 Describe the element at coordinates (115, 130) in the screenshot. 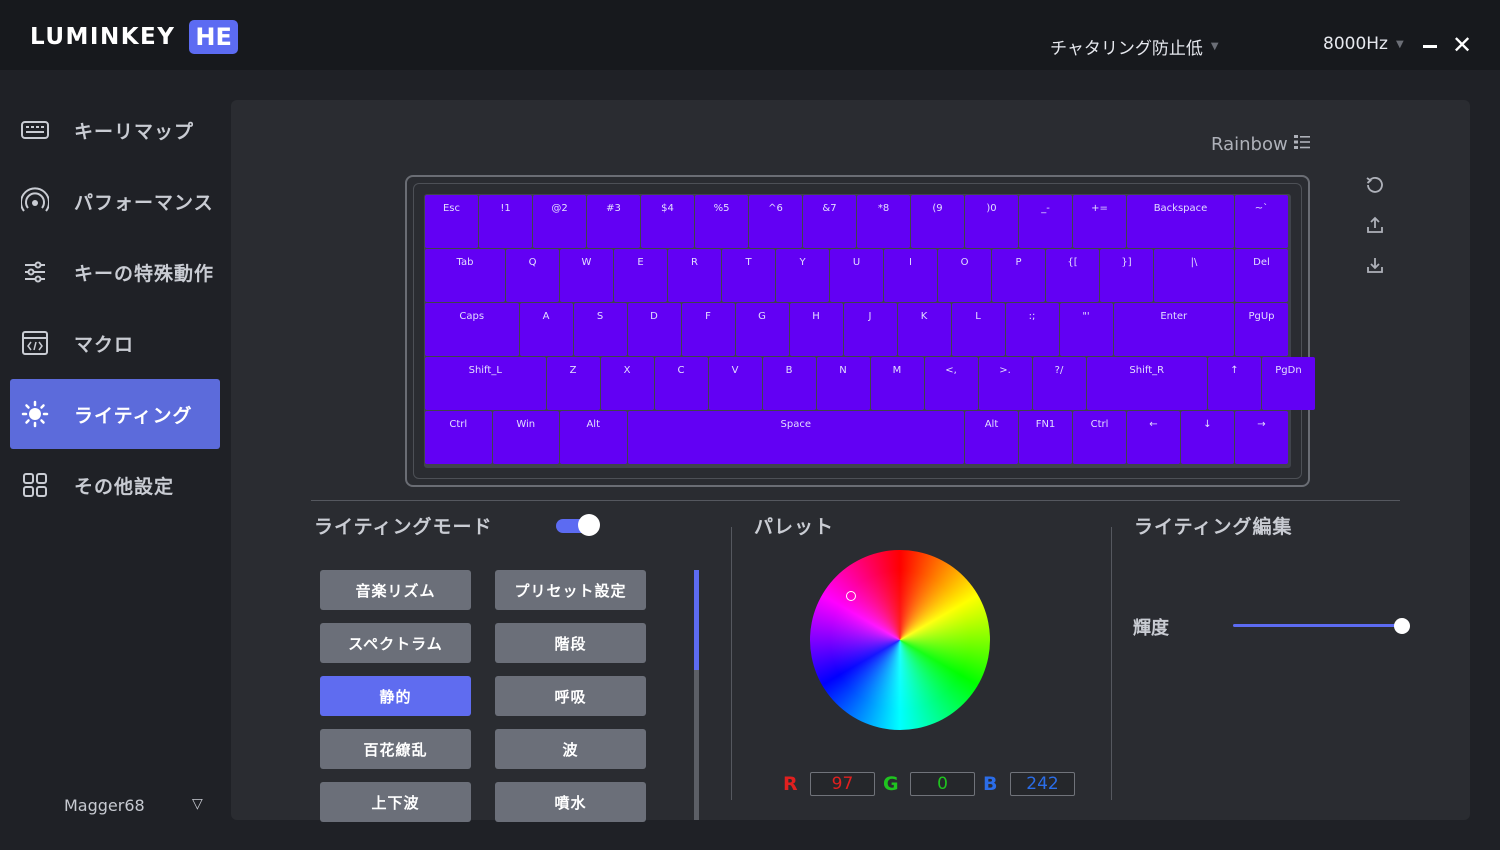

I see `sidebar-item-keyremap: キーリマップ` at that location.